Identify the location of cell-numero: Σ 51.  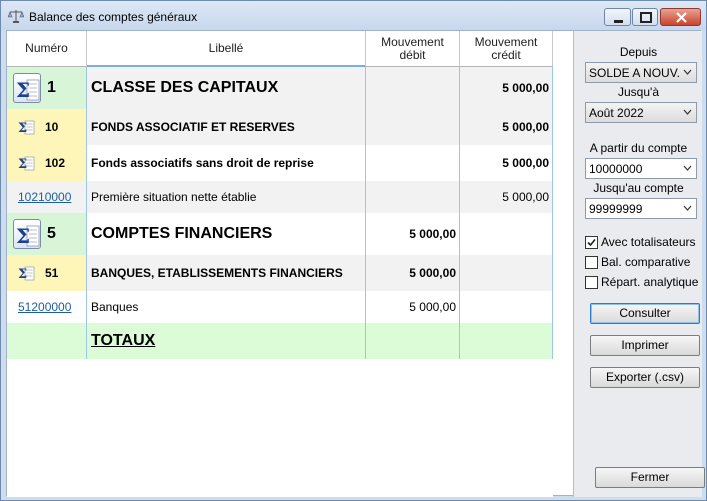
(47, 273).